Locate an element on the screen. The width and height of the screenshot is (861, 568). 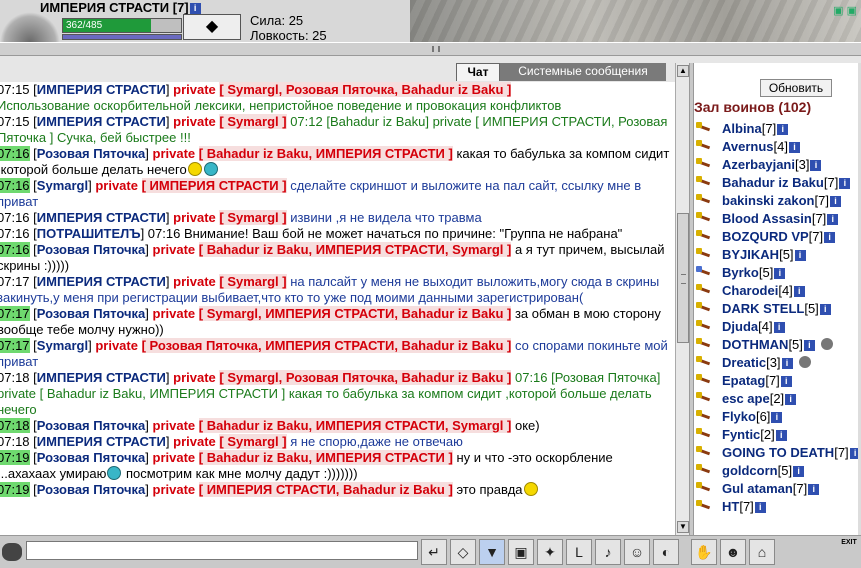
scroll-down-icon: ▼ is located at coordinates (683, 527).